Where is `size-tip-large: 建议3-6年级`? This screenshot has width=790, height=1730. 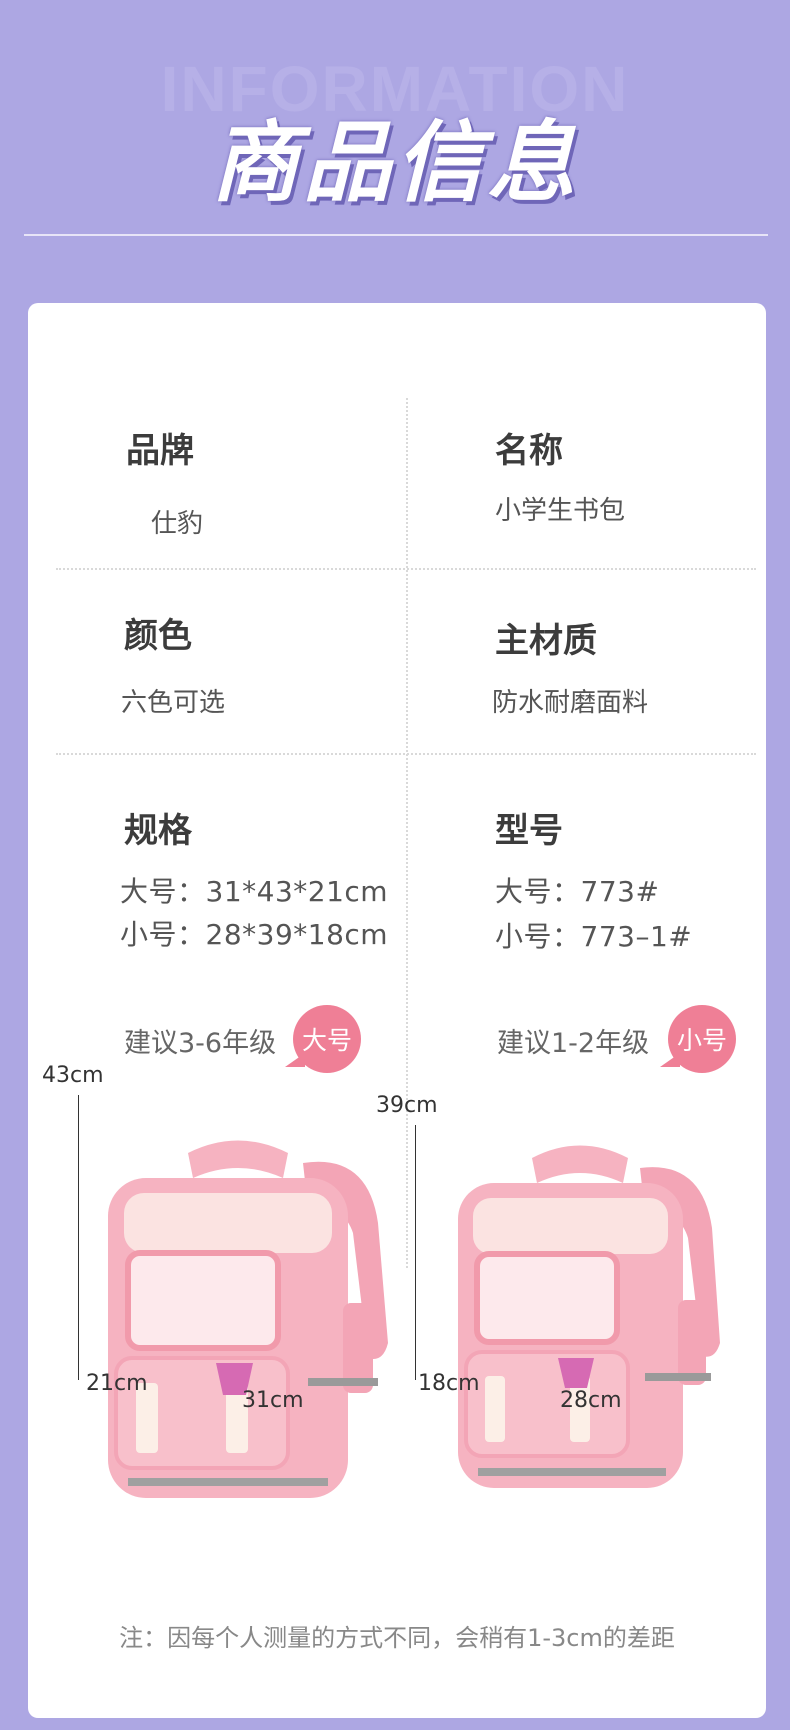 size-tip-large: 建议3-6年级 is located at coordinates (200, 1043).